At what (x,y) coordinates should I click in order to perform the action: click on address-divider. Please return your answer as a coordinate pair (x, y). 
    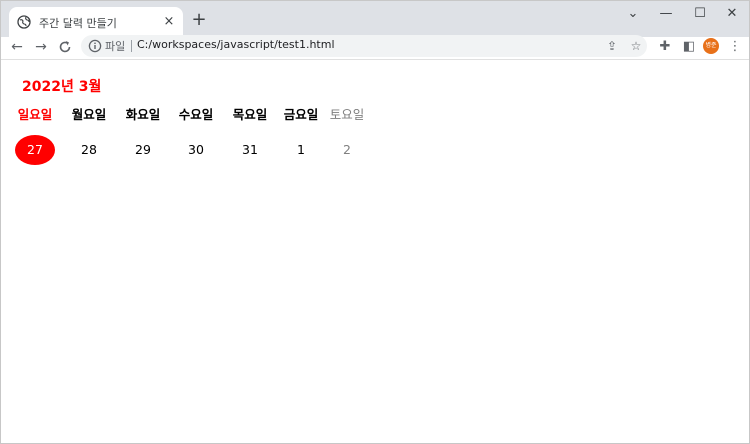
    Looking at the image, I should click on (131, 46).